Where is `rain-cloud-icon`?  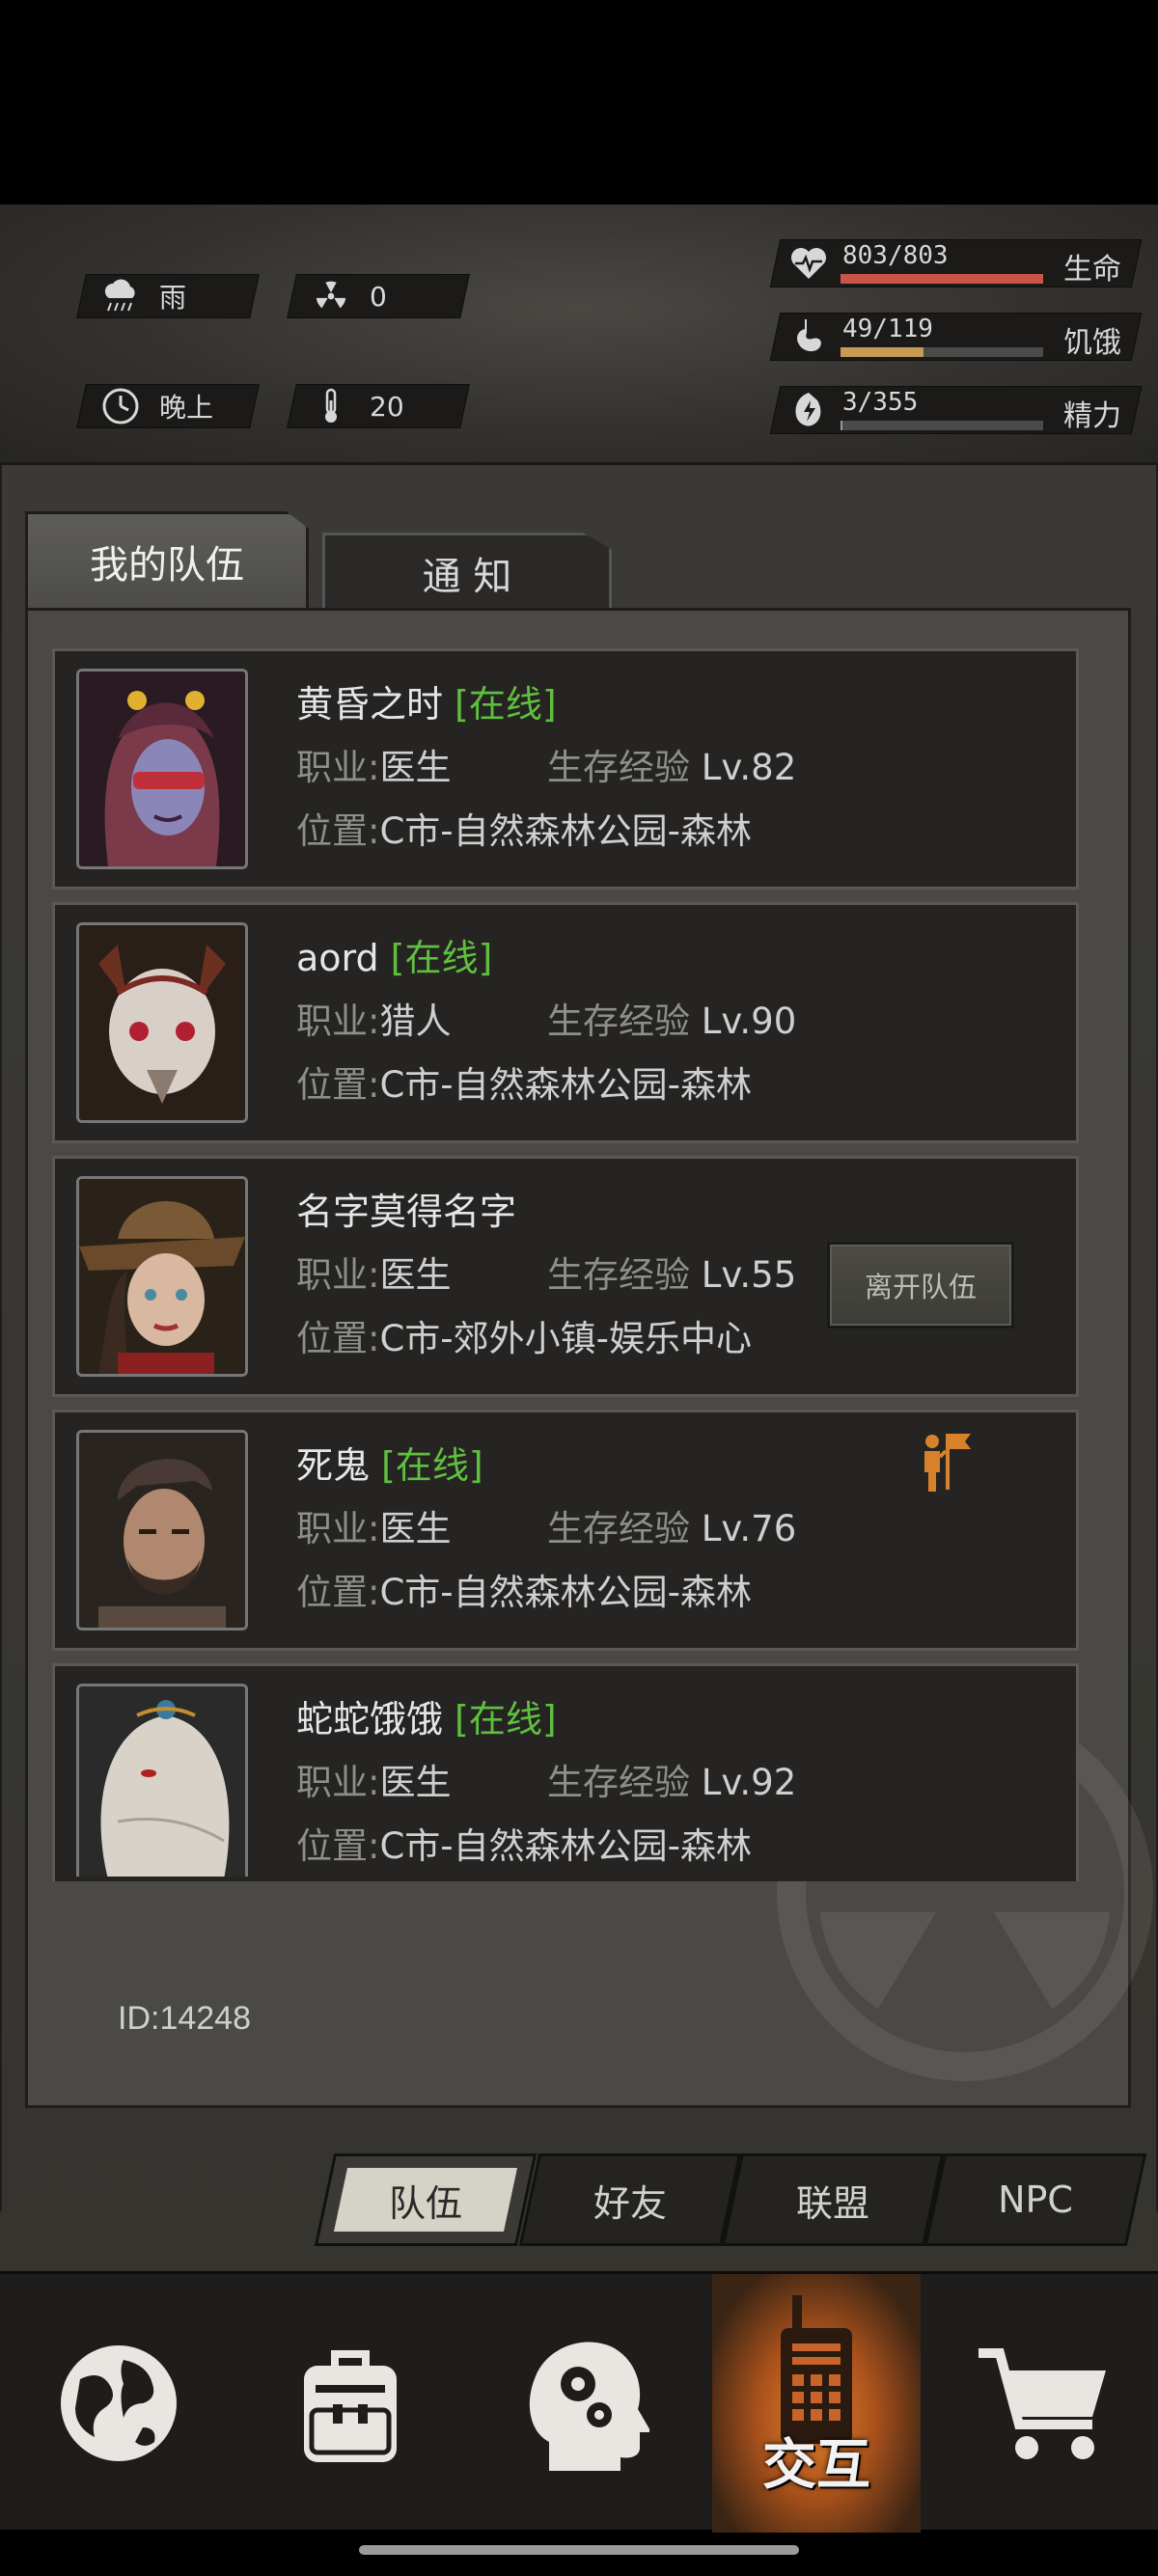 rain-cloud-icon is located at coordinates (120, 296).